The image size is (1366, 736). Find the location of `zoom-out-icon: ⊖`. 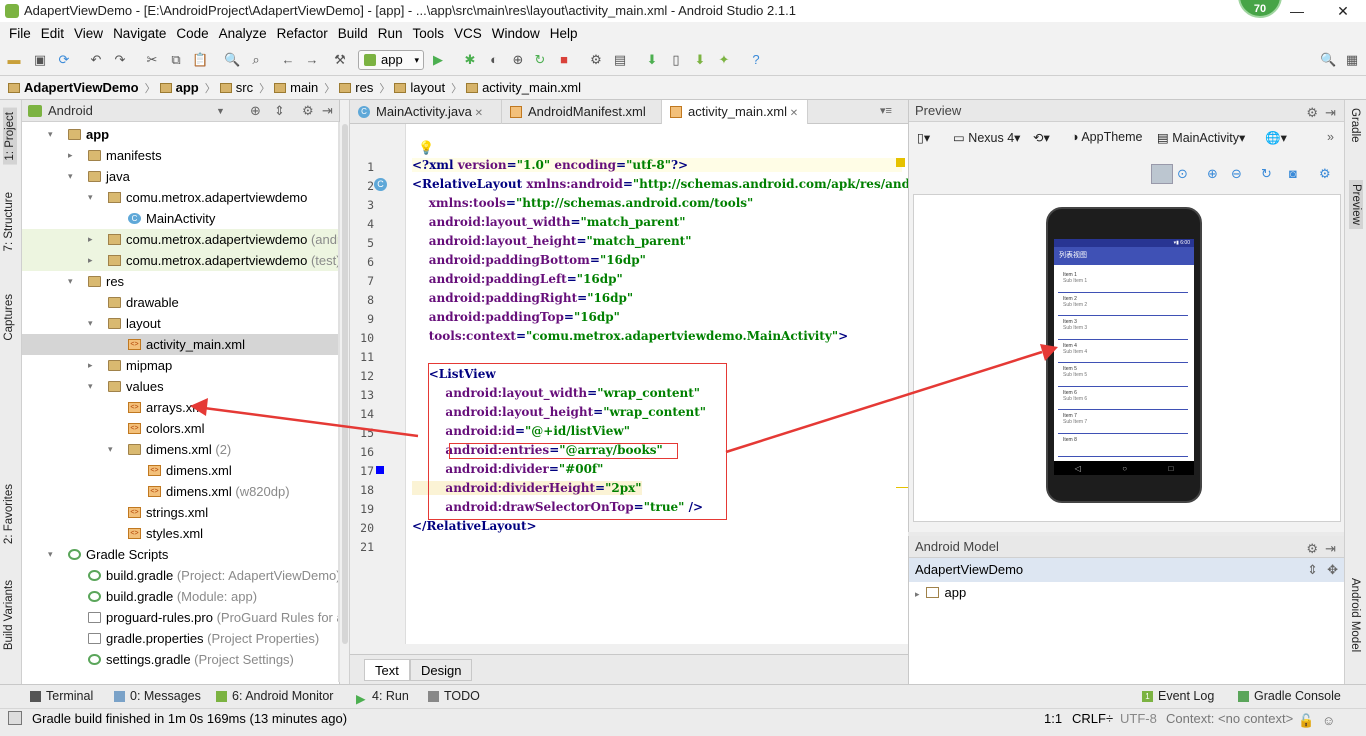

zoom-out-icon: ⊖ is located at coordinates (1236, 174).